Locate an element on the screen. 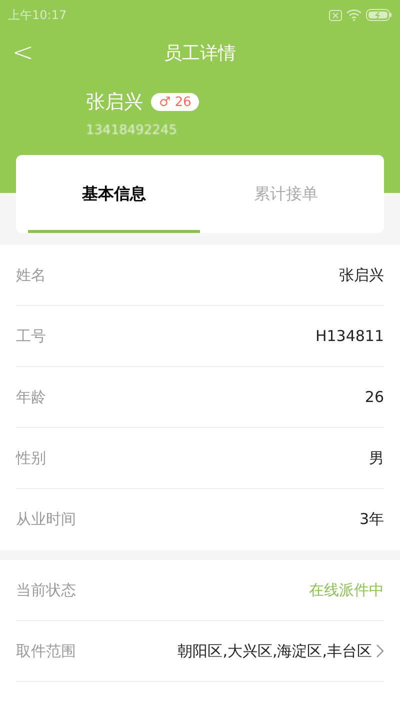 The width and height of the screenshot is (400, 711). wifi-icon is located at coordinates (354, 15).